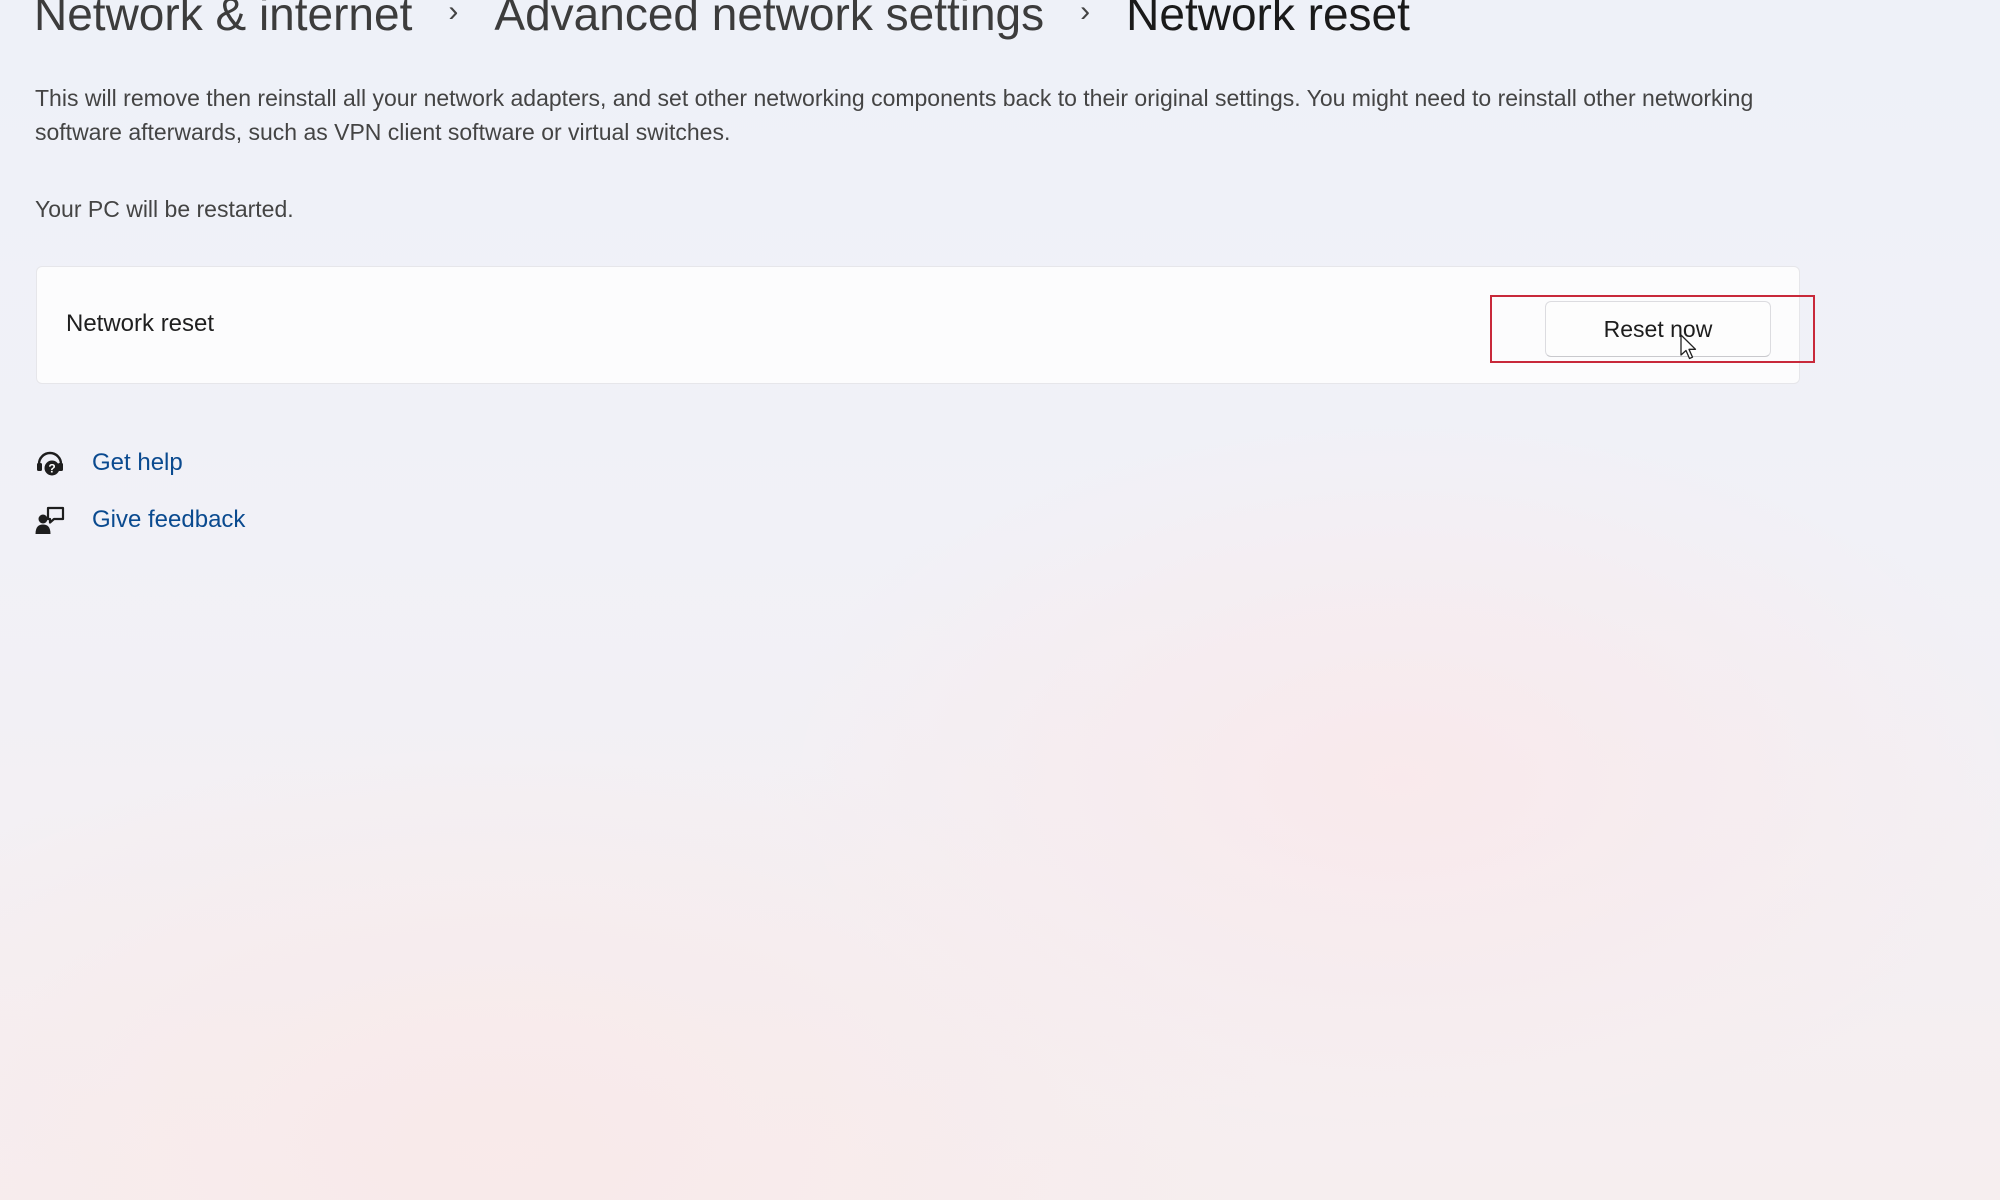  I want to click on get-help-label: Get help, so click(137, 463).